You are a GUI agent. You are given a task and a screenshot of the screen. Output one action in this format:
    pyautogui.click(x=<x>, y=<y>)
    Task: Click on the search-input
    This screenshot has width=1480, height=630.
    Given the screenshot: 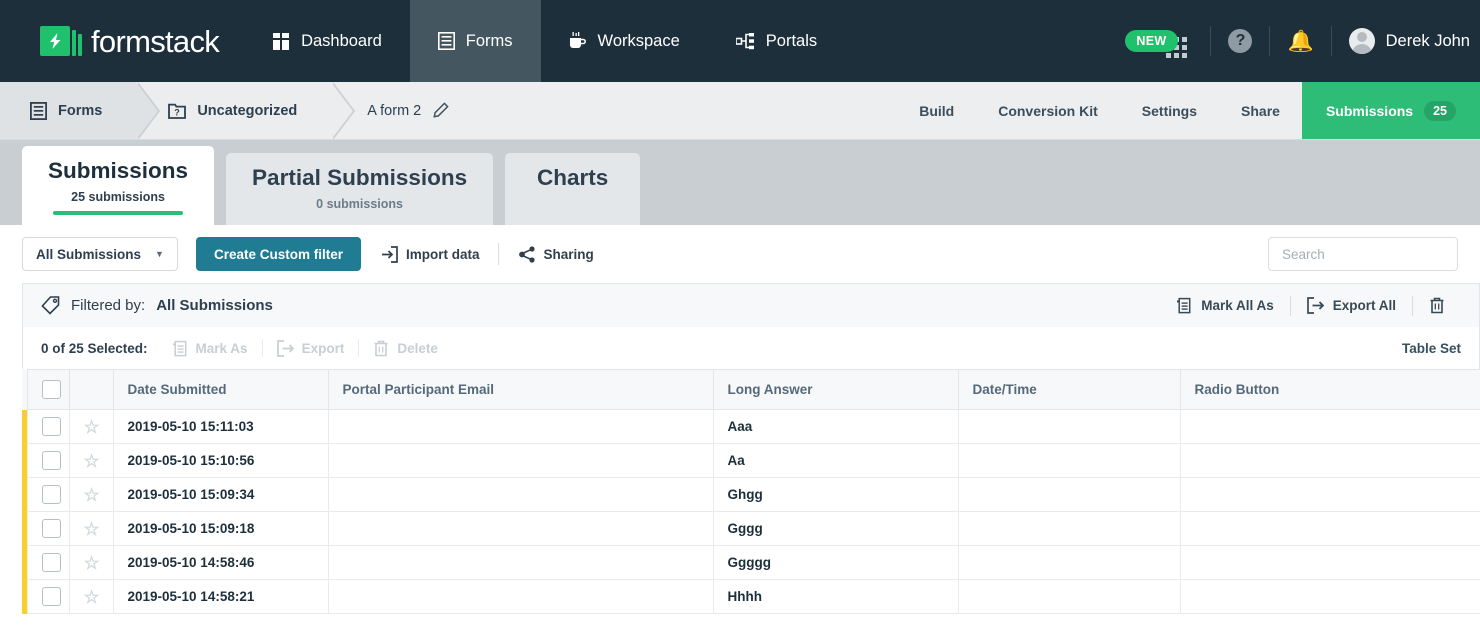 What is the action you would take?
    pyautogui.click(x=1363, y=254)
    